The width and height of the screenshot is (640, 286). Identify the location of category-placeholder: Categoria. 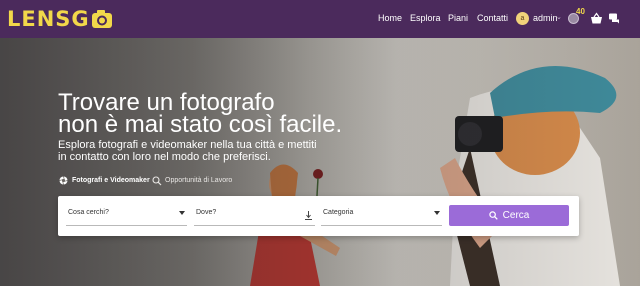
(338, 212).